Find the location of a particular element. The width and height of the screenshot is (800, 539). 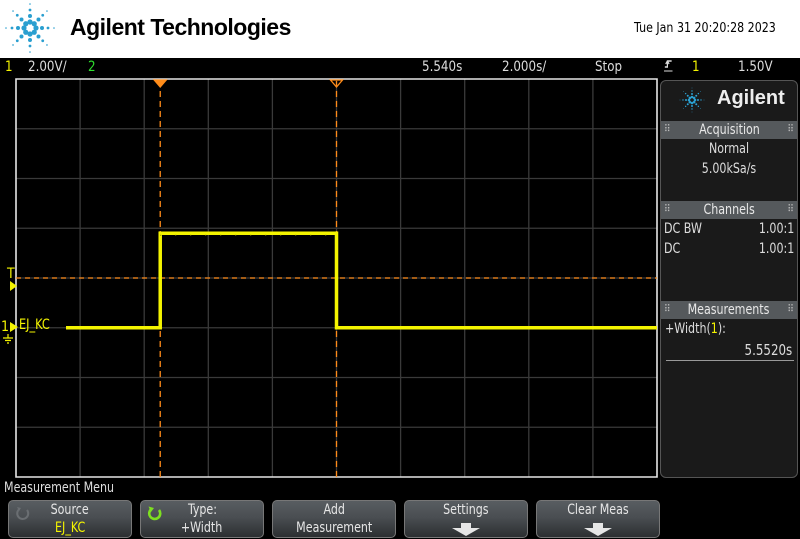

ch1-indicator: 1 is located at coordinates (9, 67).